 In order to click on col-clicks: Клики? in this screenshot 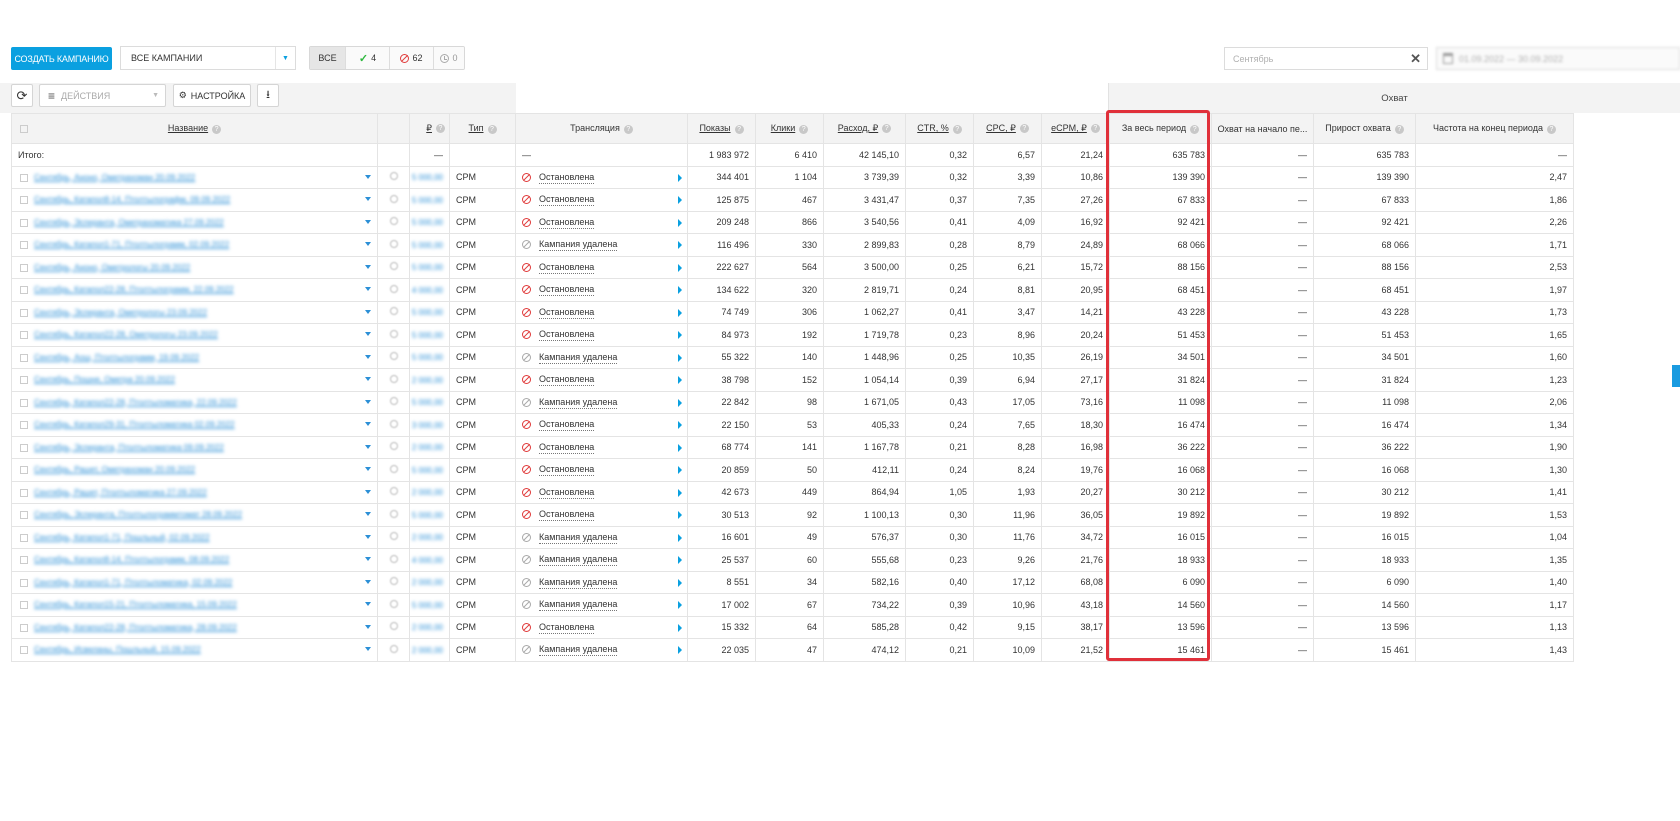, I will do `click(789, 128)`.